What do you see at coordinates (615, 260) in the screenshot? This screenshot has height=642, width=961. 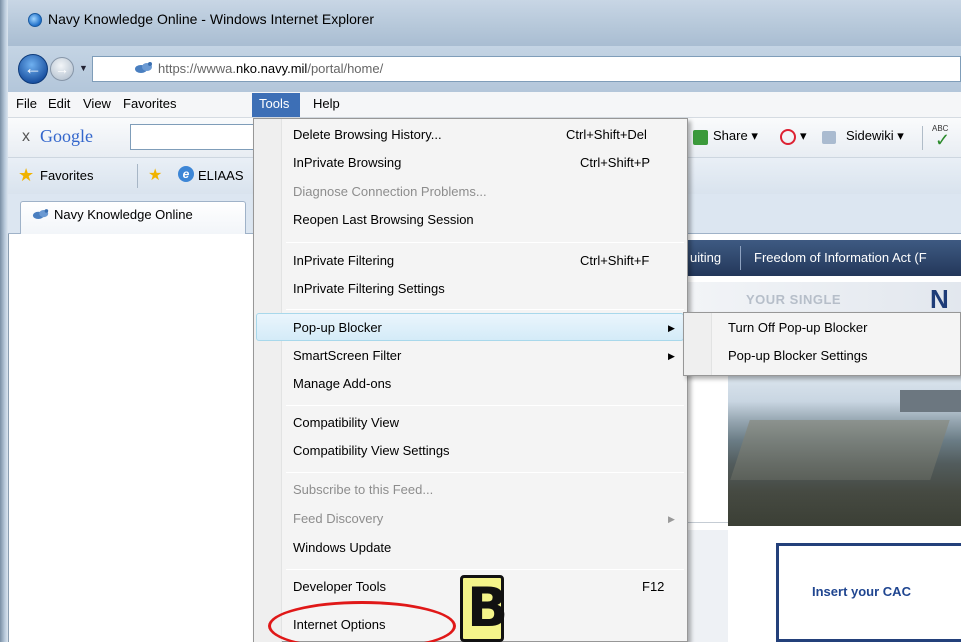 I see `shortcut-inprivate-filtering: Ctrl+Shift+F` at bounding box center [615, 260].